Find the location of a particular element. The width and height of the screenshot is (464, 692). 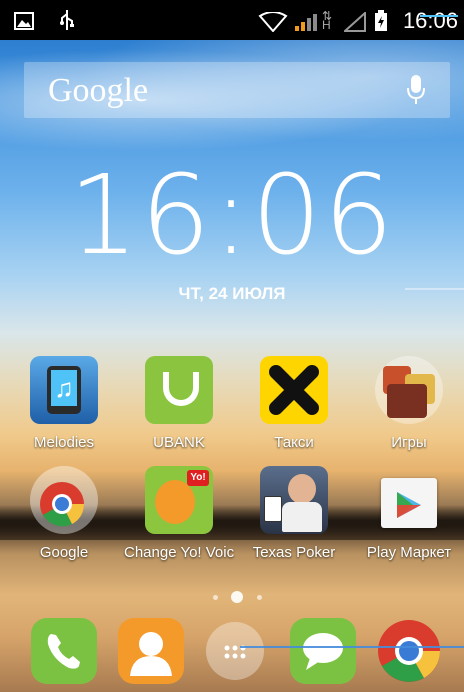

battery-icon is located at coordinates (381, 20).